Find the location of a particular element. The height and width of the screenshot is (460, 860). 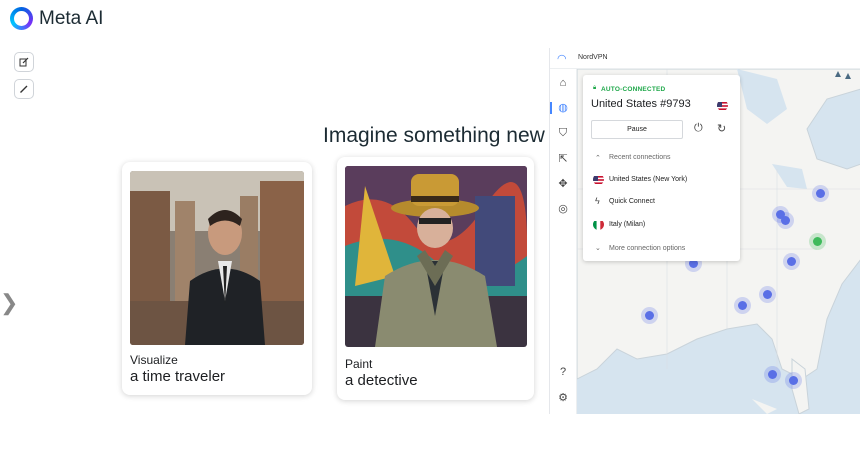

power-icon: ⏻ is located at coordinates (698, 128).